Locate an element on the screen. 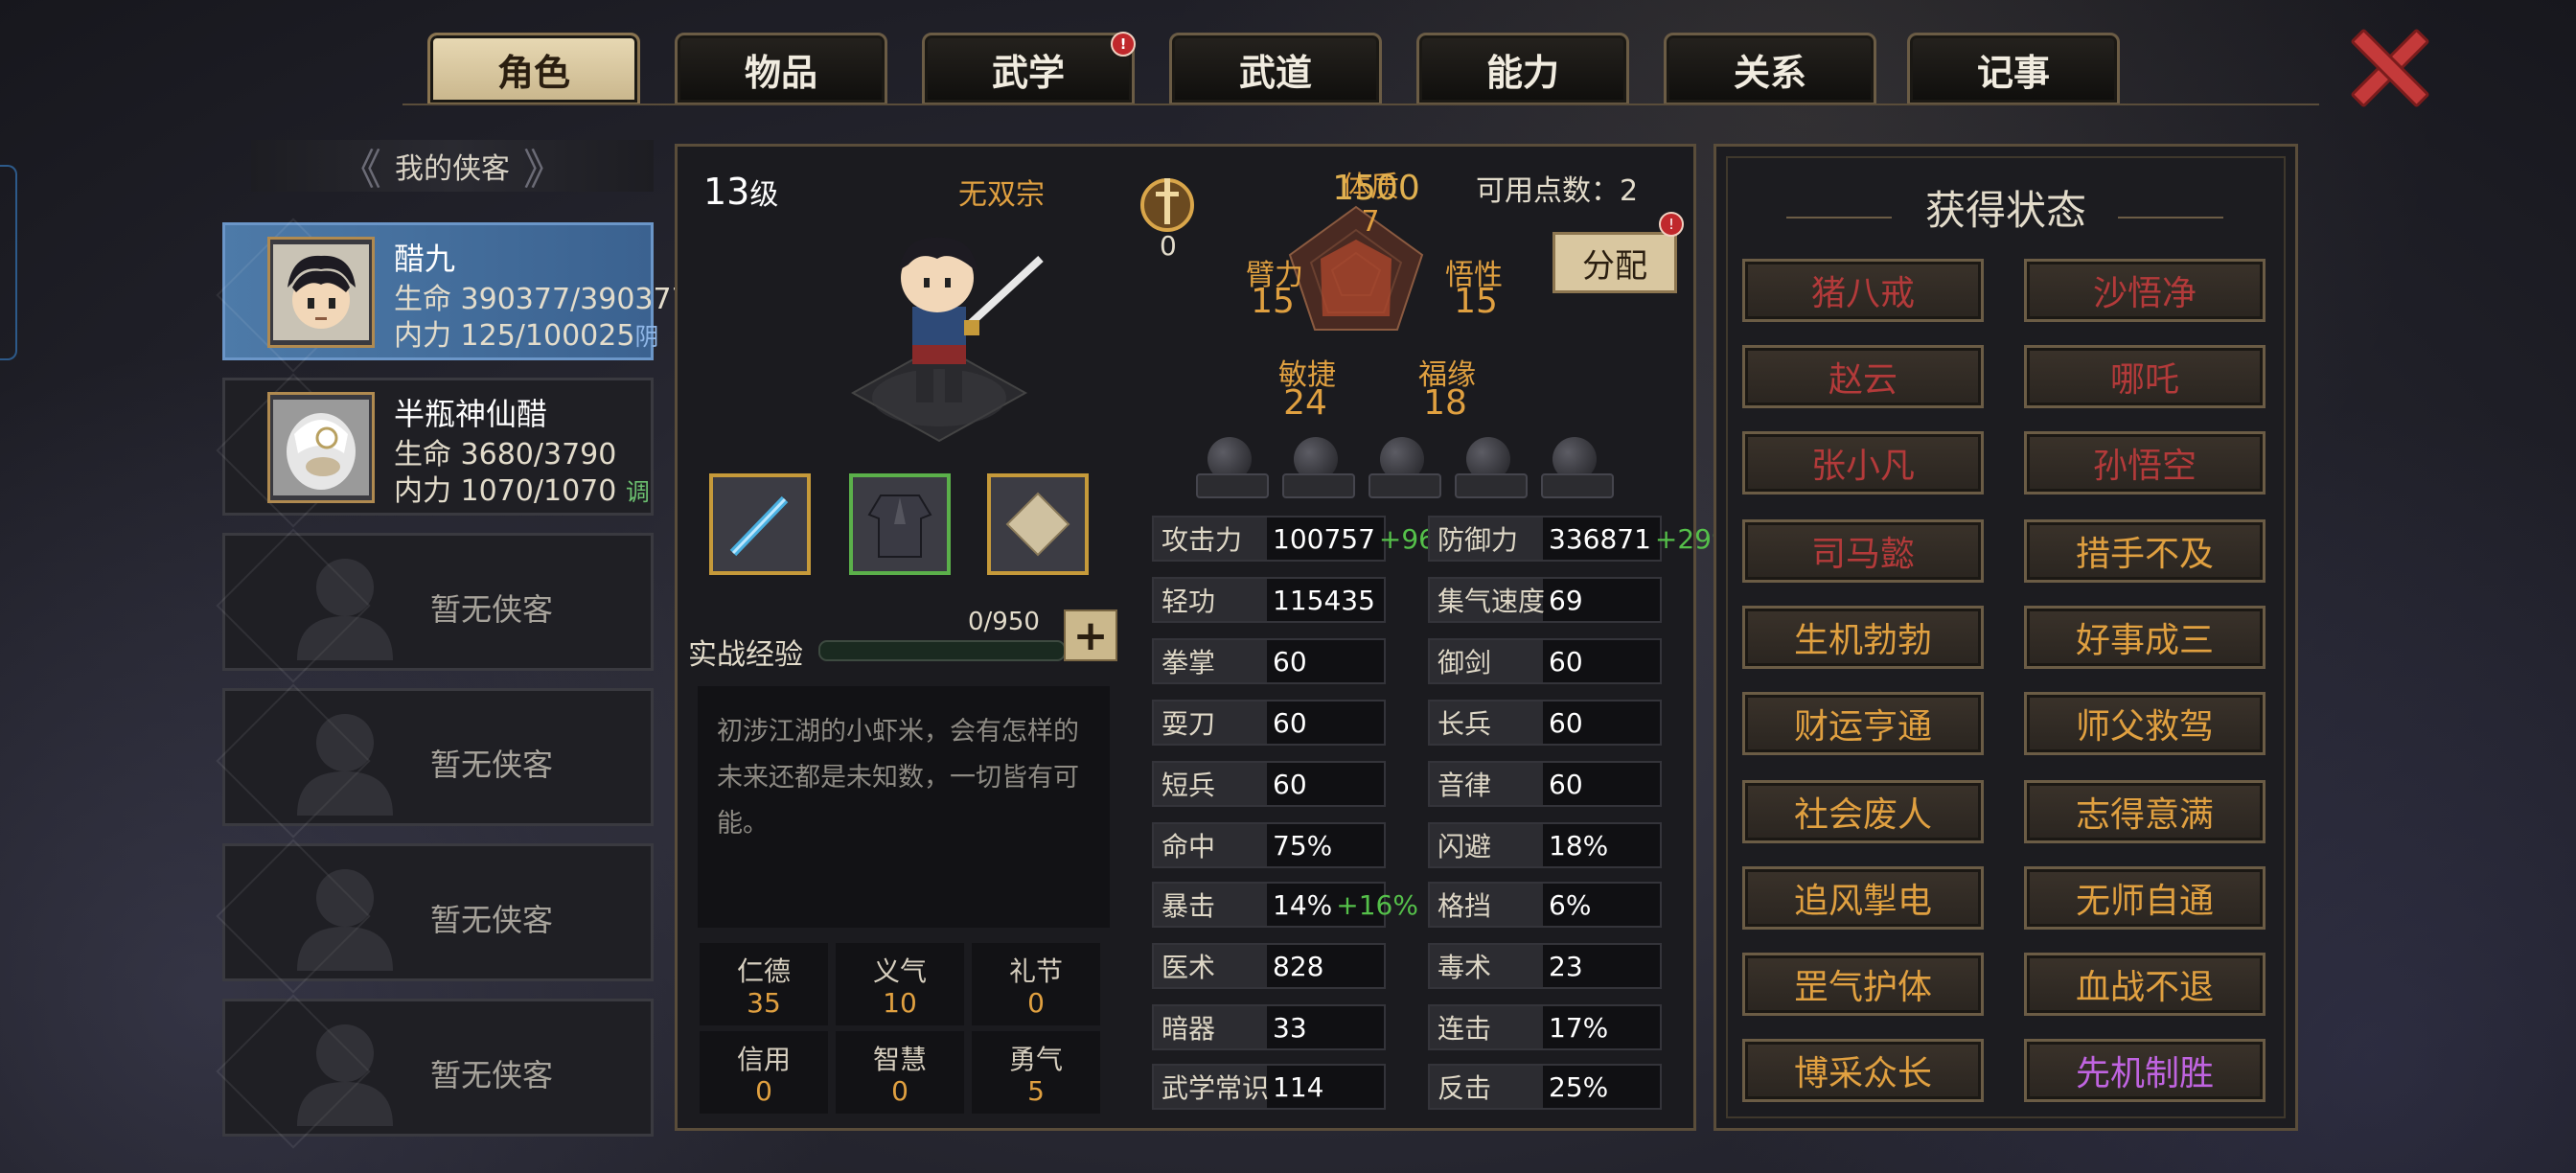 This screenshot has width=2576, height=1173. attr-label: 防御力 is located at coordinates (1486, 539).